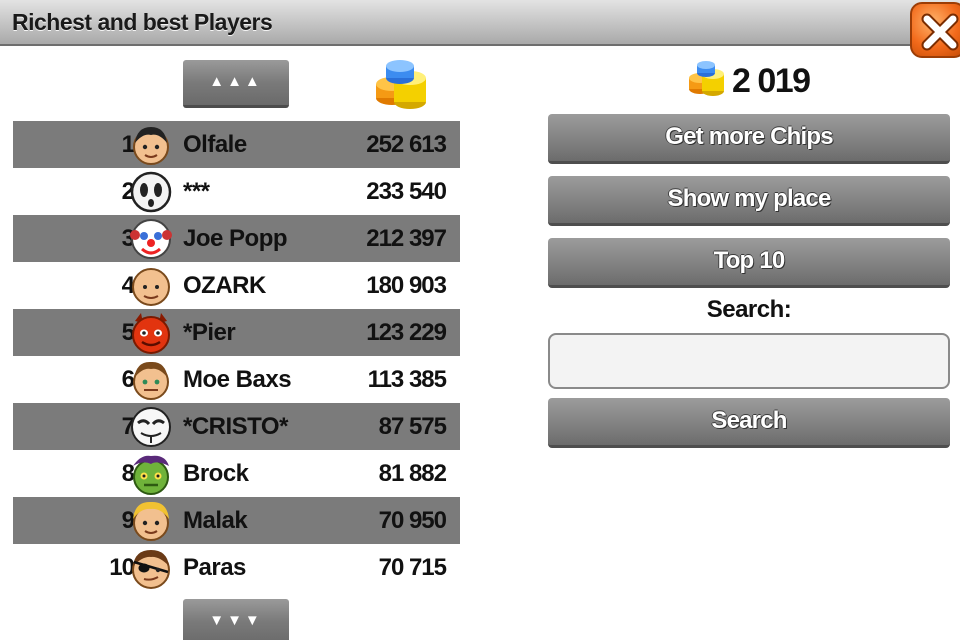  Describe the element at coordinates (406, 191) in the screenshot. I see `player-chips: 233 540` at that location.